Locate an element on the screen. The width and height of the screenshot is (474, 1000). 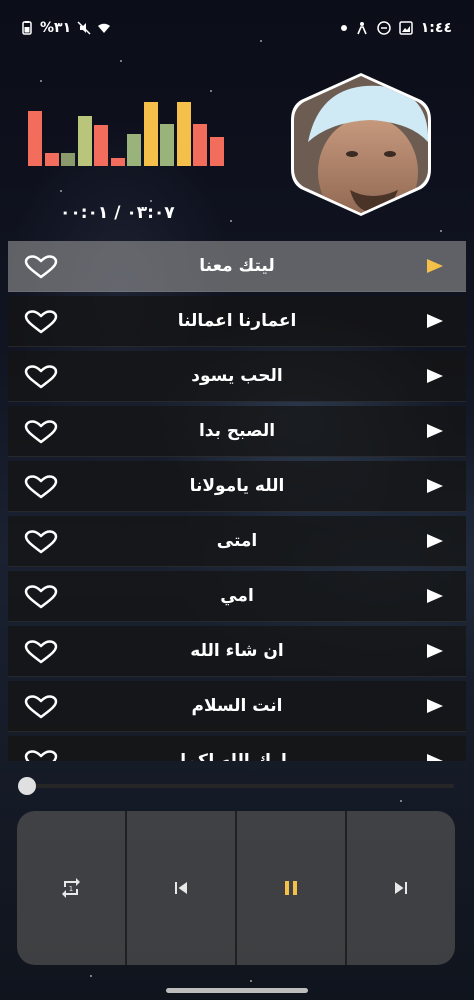
track-title: انت السلام is located at coordinates (237, 706).